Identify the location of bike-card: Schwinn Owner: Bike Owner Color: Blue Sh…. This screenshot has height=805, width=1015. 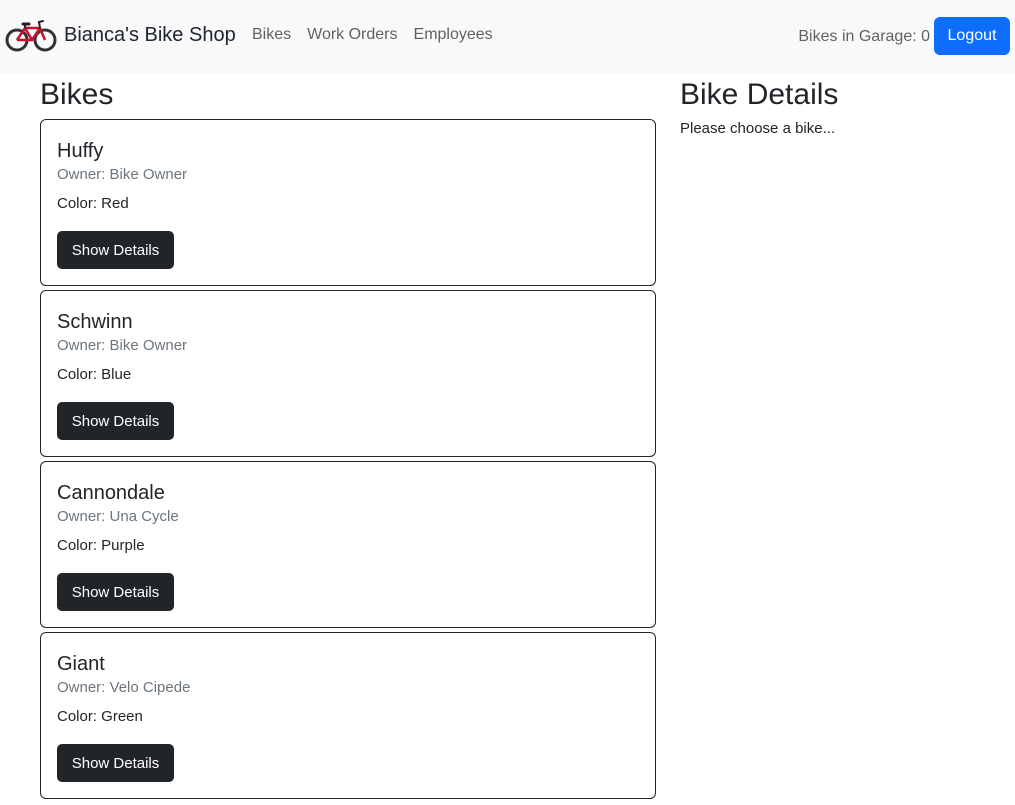
(348, 373).